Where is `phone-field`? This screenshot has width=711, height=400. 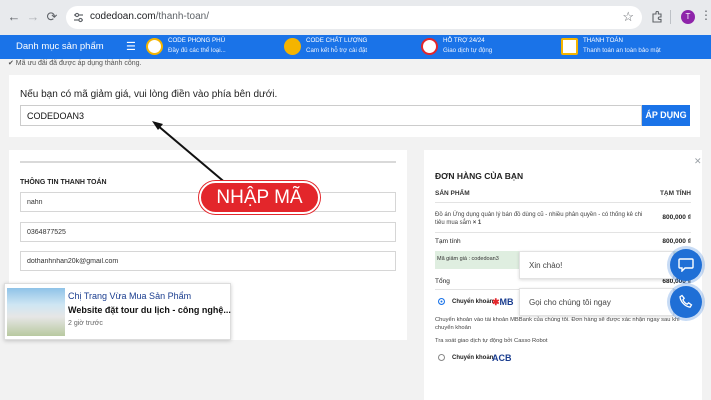
phone-field is located at coordinates (208, 232).